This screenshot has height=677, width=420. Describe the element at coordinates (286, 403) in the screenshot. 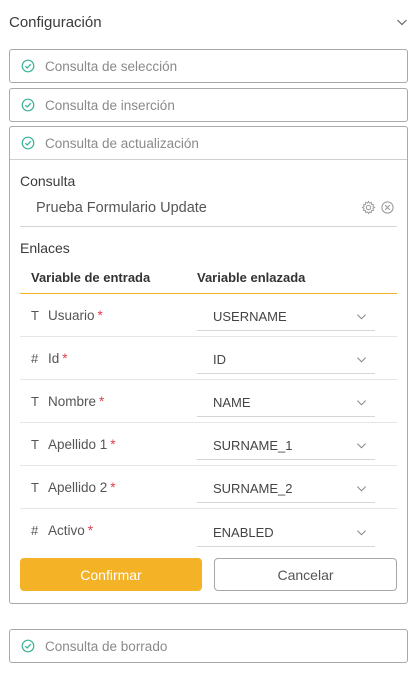

I see `linked-variable-select: NAME` at that location.